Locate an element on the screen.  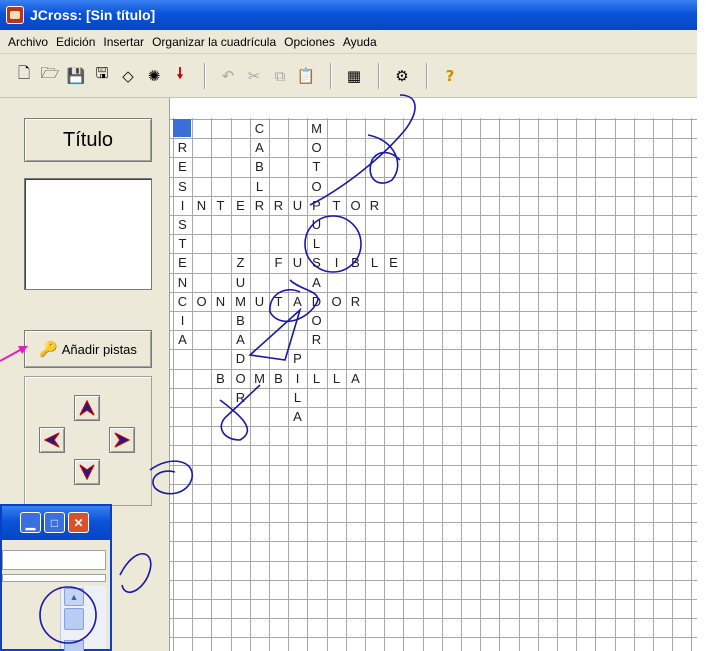
nav-up-button is located at coordinates (87, 408).